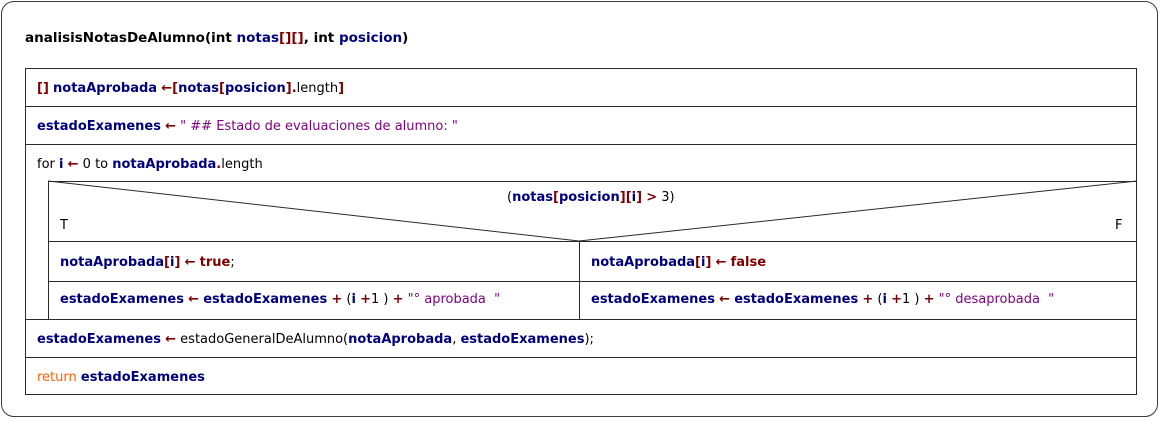 The image size is (1162, 421). What do you see at coordinates (64, 225) in the screenshot?
I see `true-label: T` at bounding box center [64, 225].